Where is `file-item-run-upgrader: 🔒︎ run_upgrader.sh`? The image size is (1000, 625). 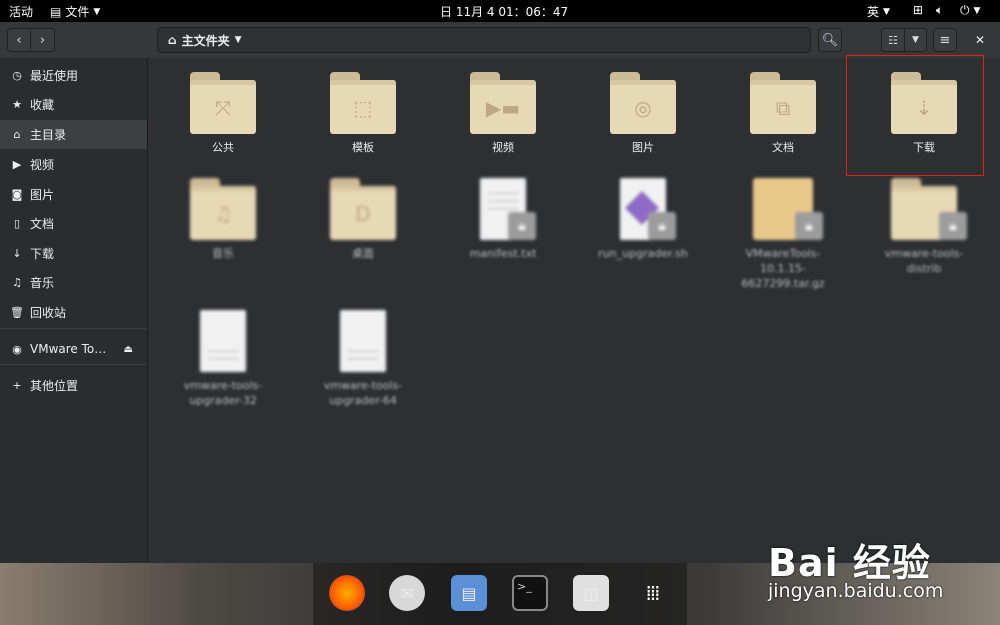 file-item-run-upgrader: 🔒︎ run_upgrader.sh is located at coordinates (643, 219).